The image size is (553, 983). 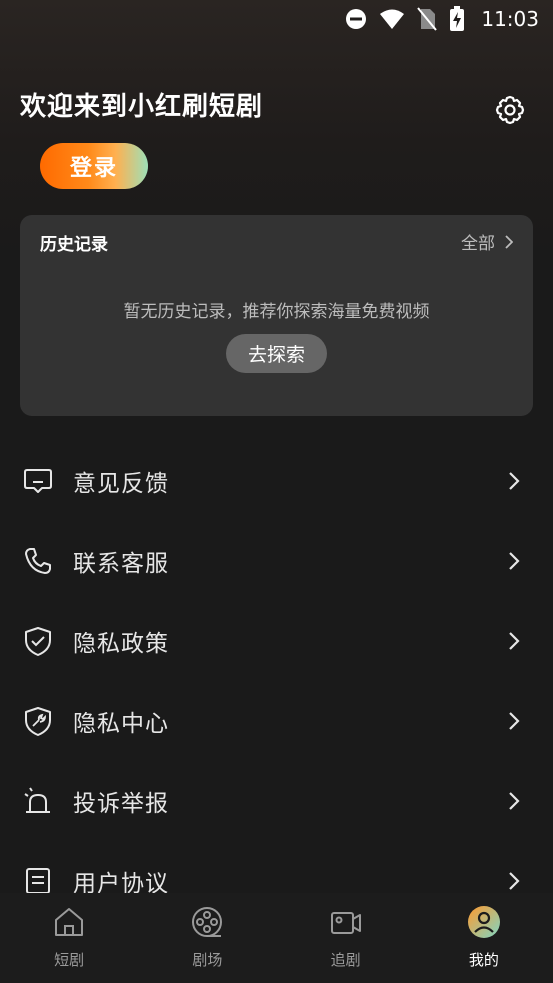 What do you see at coordinates (276, 721) in the screenshot?
I see `menu-item-privacy-center: 隐私中心` at bounding box center [276, 721].